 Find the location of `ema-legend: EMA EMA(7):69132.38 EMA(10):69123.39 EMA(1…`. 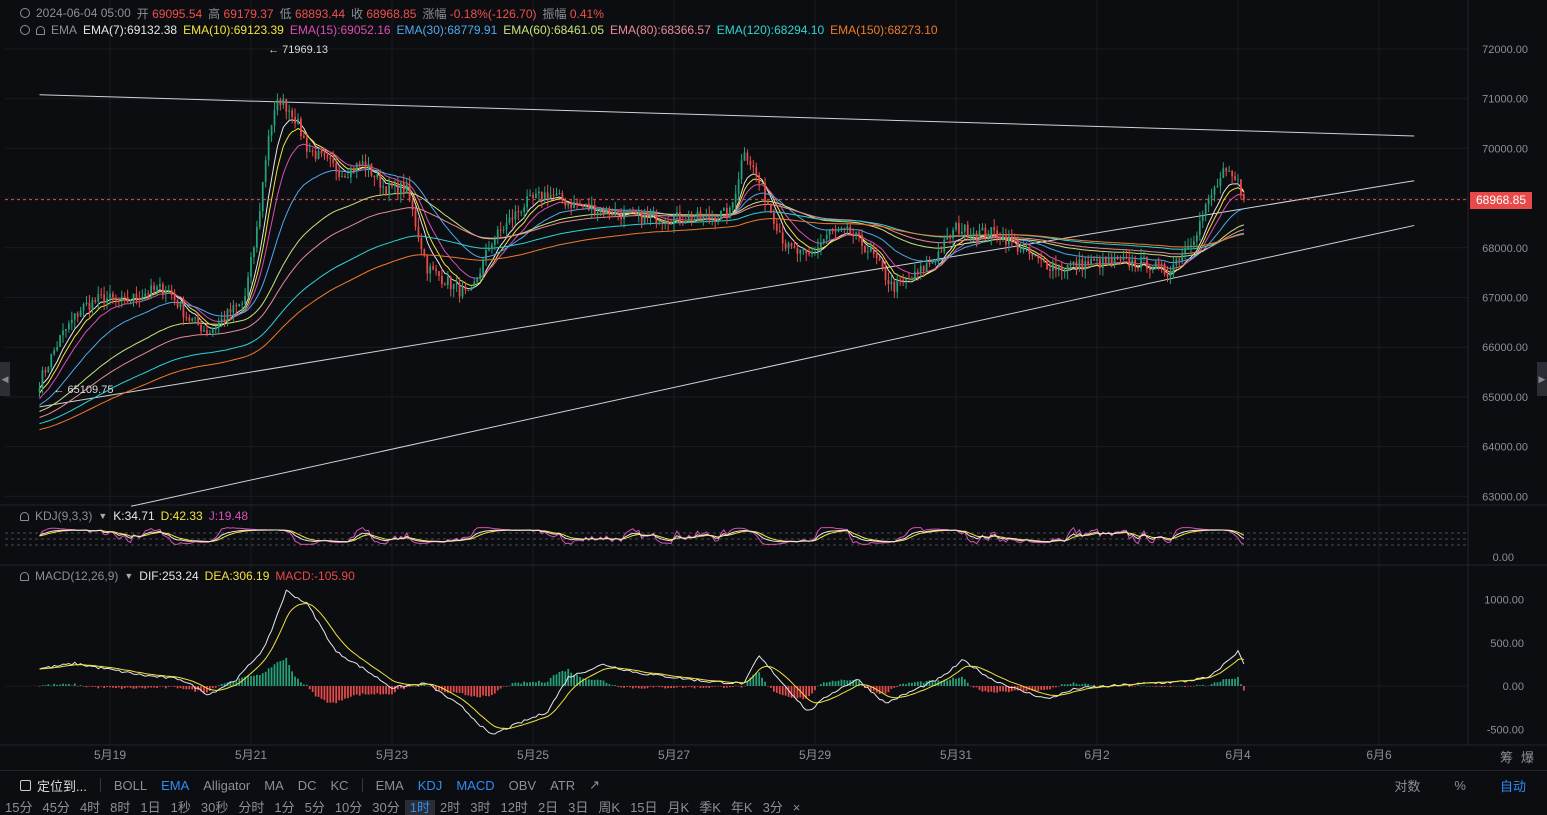

ema-legend: EMA EMA(7):69132.38 EMA(10):69123.39 EMA(1… is located at coordinates (479, 30).